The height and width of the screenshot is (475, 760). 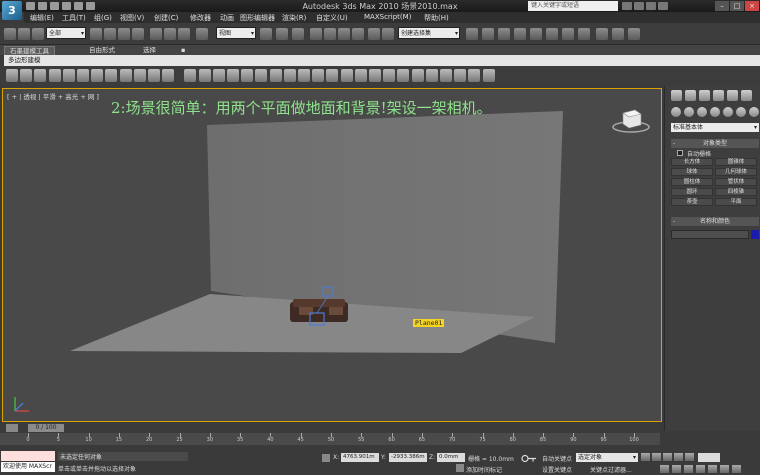 What do you see at coordinates (184, 34) in the screenshot?
I see `scale-icon` at bounding box center [184, 34].